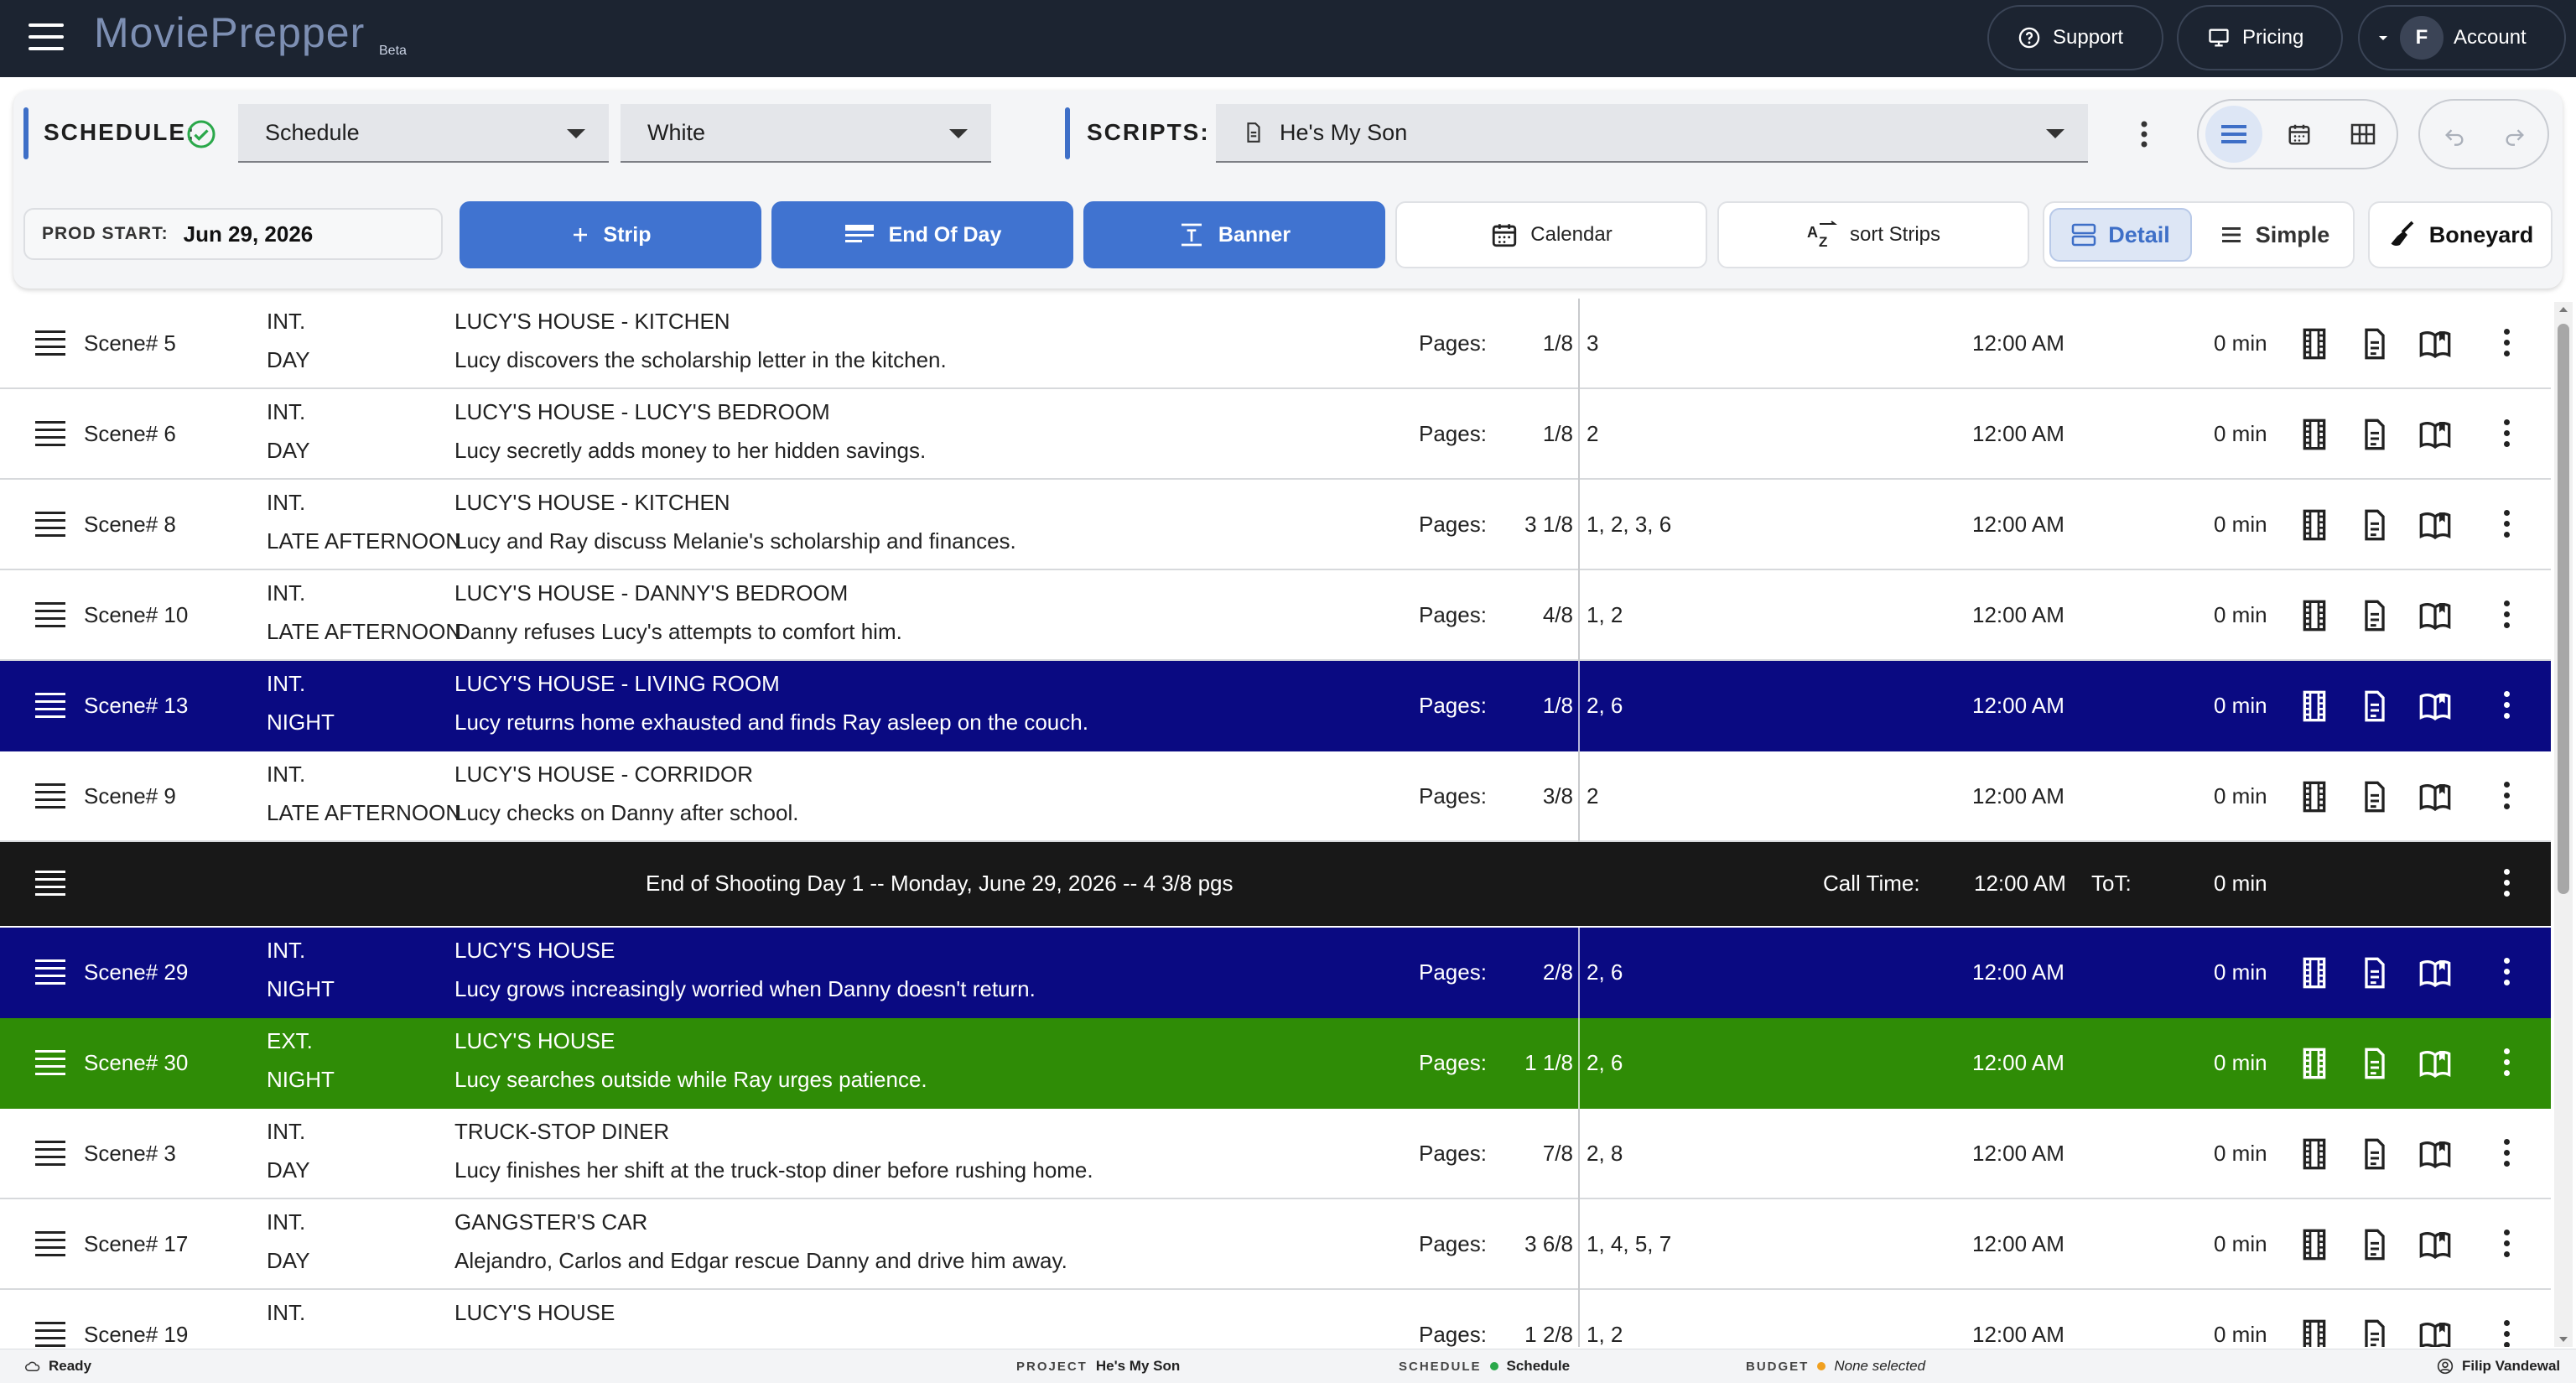  I want to click on end-of-day-button: End Of Day, so click(922, 235).